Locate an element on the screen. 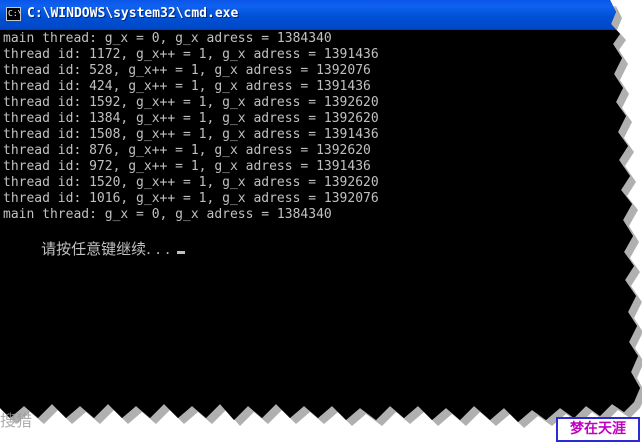 Image resolution: width=642 pixels, height=445 pixels. text-cursor-icon is located at coordinates (181, 252).